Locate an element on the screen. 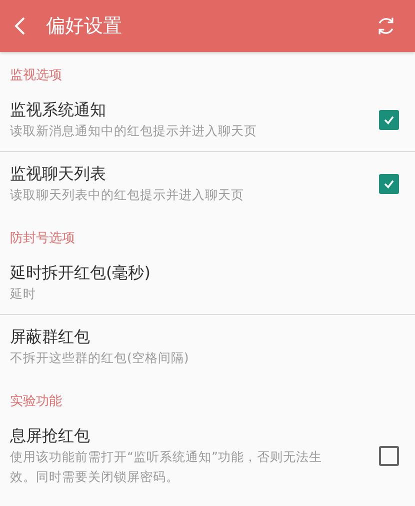 Image resolution: width=415 pixels, height=506 pixels. section-header: 监视选项 is located at coordinates (36, 76).